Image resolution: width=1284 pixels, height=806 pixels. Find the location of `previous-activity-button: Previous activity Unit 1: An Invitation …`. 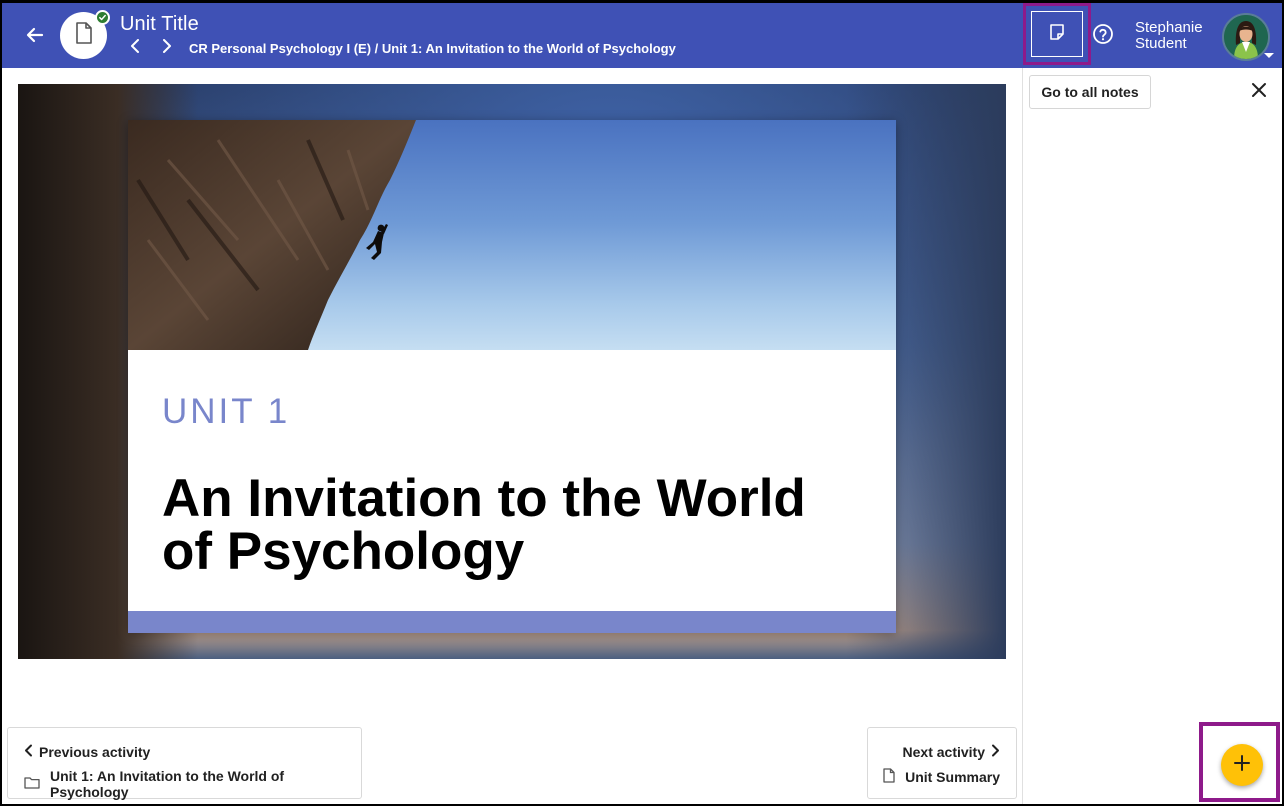

previous-activity-button: Previous activity Unit 1: An Invitation … is located at coordinates (184, 763).